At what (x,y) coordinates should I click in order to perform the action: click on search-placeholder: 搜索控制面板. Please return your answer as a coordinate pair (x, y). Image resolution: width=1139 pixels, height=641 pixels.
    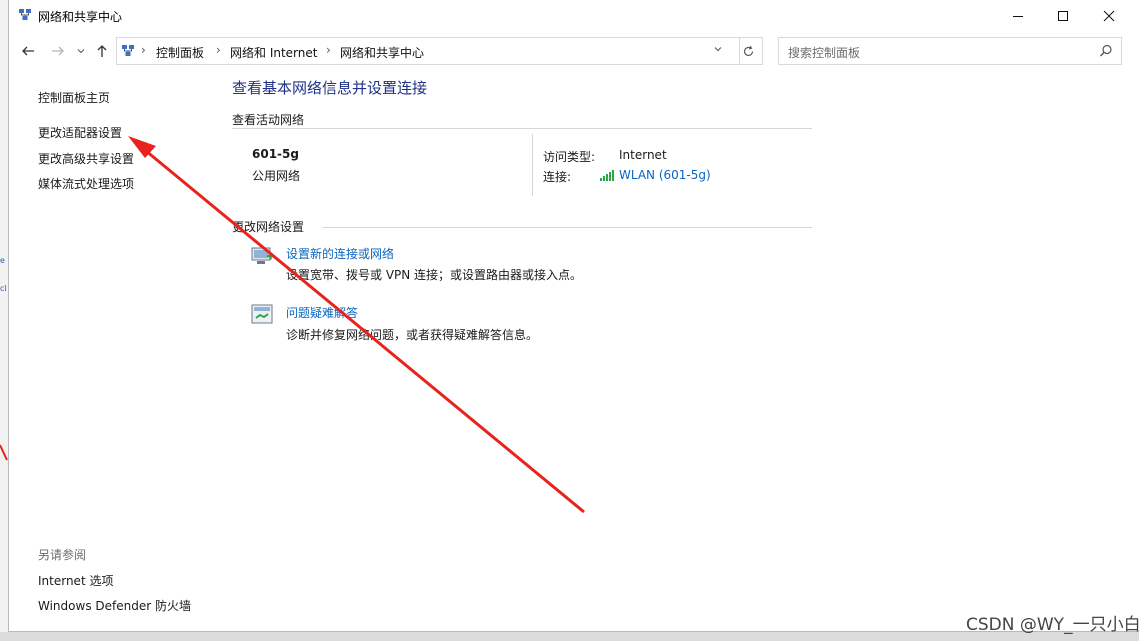
    Looking at the image, I should click on (824, 53).